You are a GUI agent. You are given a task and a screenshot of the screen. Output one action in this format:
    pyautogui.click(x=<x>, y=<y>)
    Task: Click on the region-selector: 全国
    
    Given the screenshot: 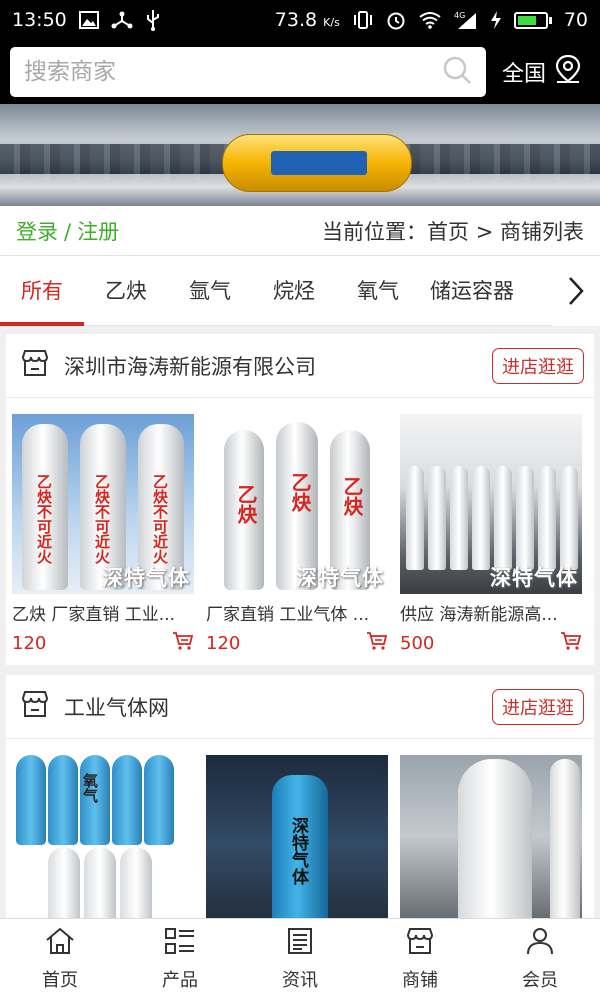 What is the action you would take?
    pyautogui.click(x=542, y=72)
    